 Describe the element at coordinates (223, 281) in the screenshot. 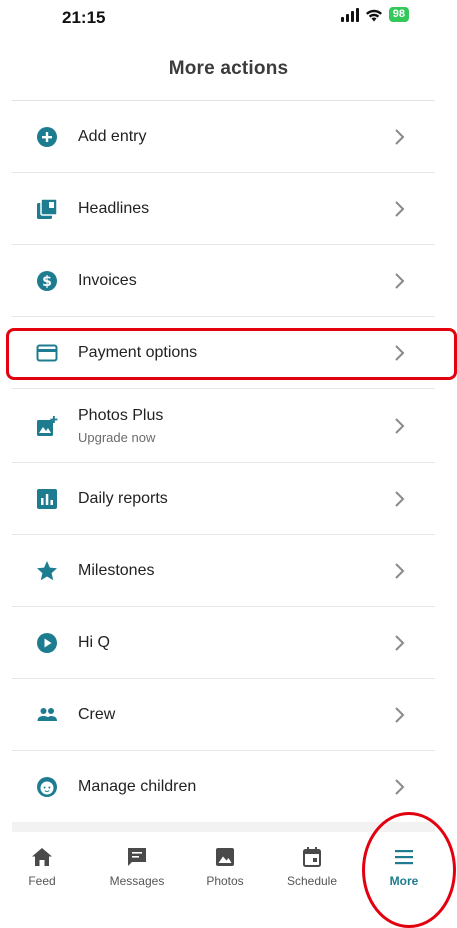

I see `menu-item-invoices: $ Invoices` at that location.